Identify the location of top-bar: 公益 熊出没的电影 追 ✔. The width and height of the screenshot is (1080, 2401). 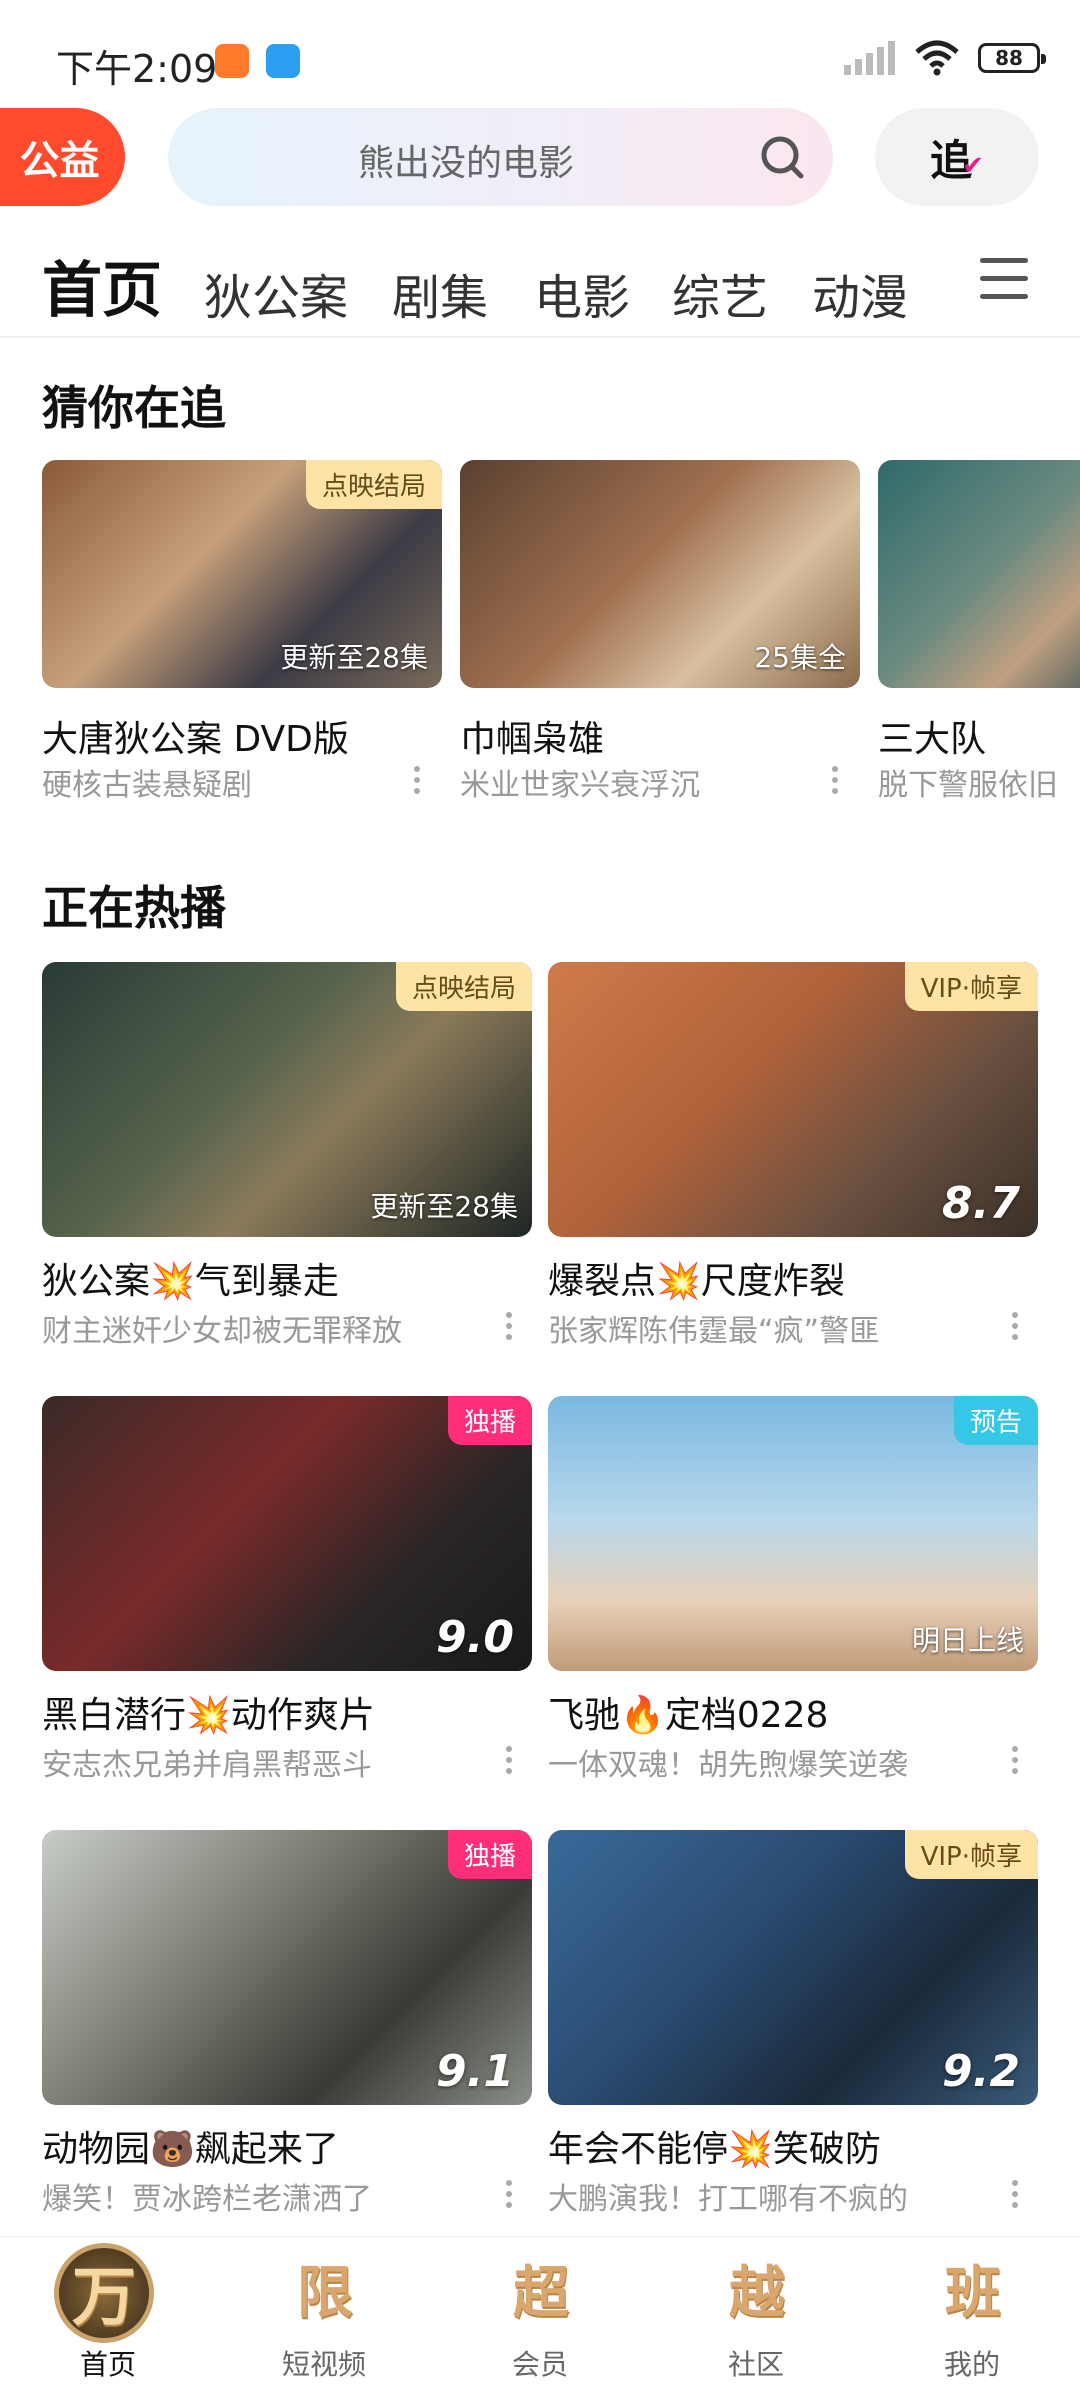
(540, 158).